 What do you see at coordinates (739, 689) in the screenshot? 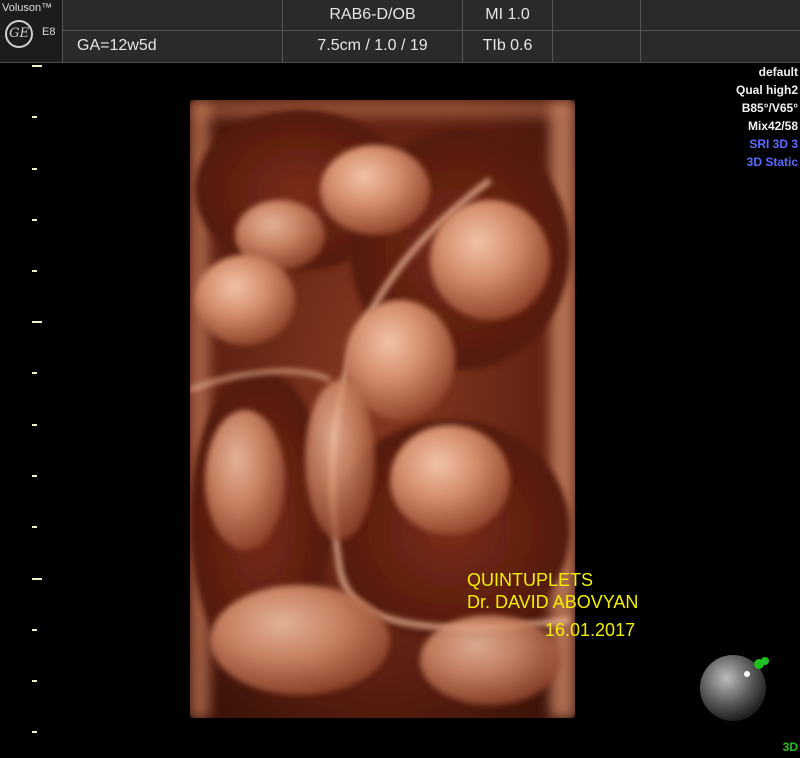
I see `orientation-sphere-icon` at bounding box center [739, 689].